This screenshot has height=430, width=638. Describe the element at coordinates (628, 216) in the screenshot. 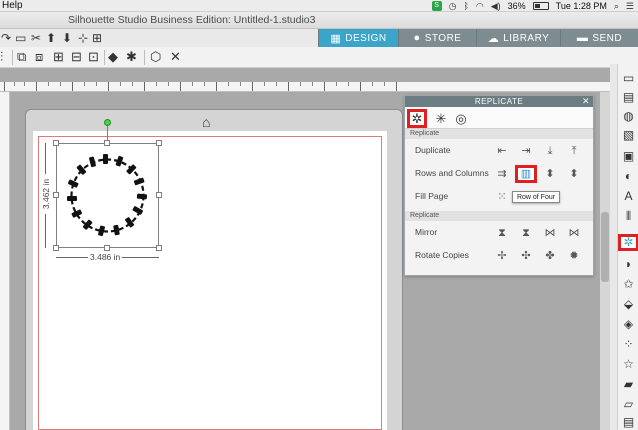

I see `align-panel-icon: ⫴` at that location.